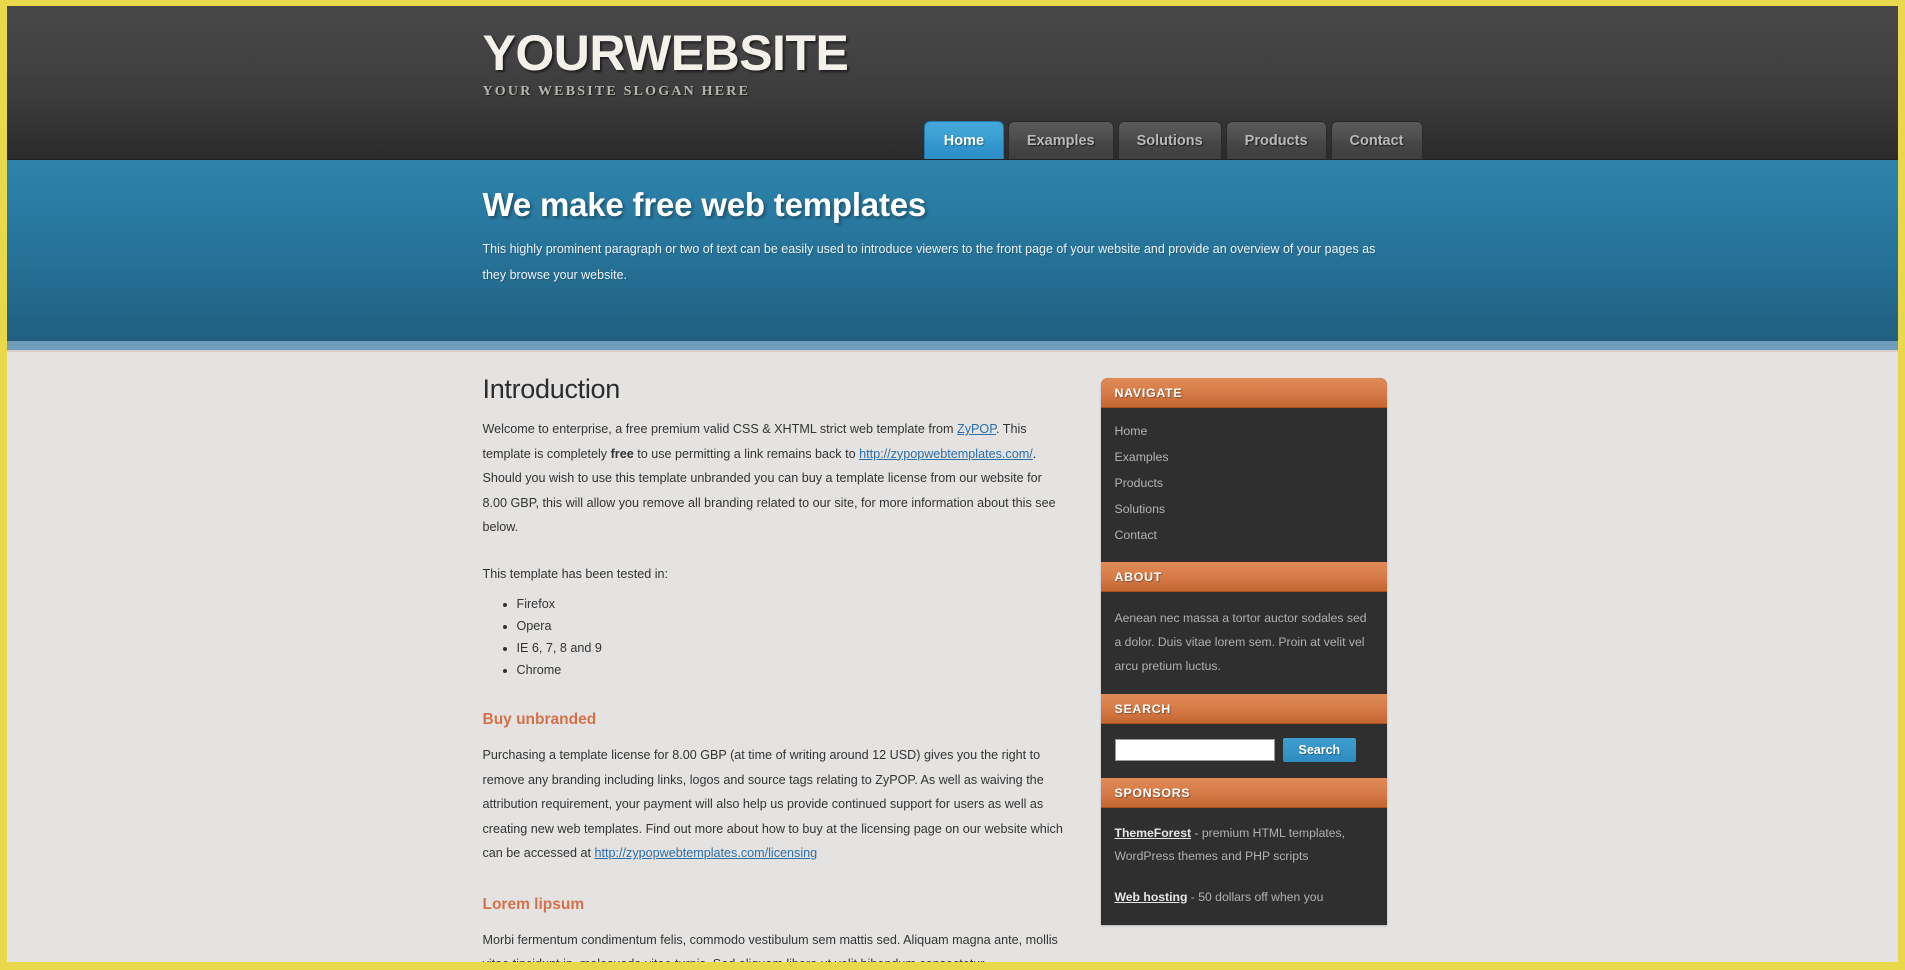 The height and width of the screenshot is (970, 1905). Describe the element at coordinates (1243, 393) in the screenshot. I see `navigate-panel-title: NAVIGATE` at that location.